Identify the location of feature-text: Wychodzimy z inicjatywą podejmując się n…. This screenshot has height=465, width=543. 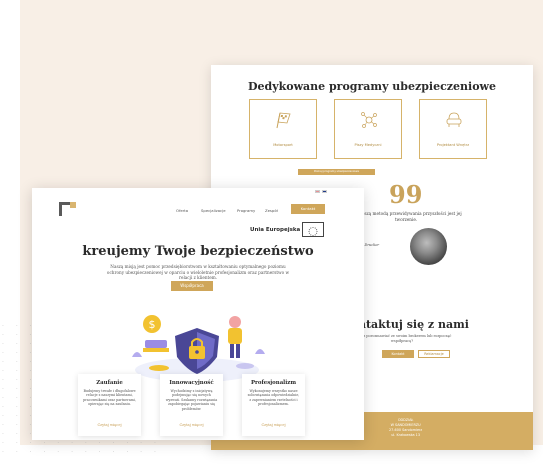
(191, 400).